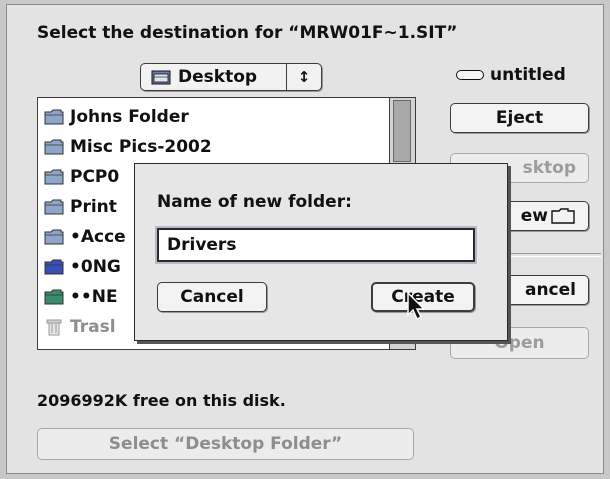  What do you see at coordinates (54, 327) in the screenshot?
I see `trash-icon` at bounding box center [54, 327].